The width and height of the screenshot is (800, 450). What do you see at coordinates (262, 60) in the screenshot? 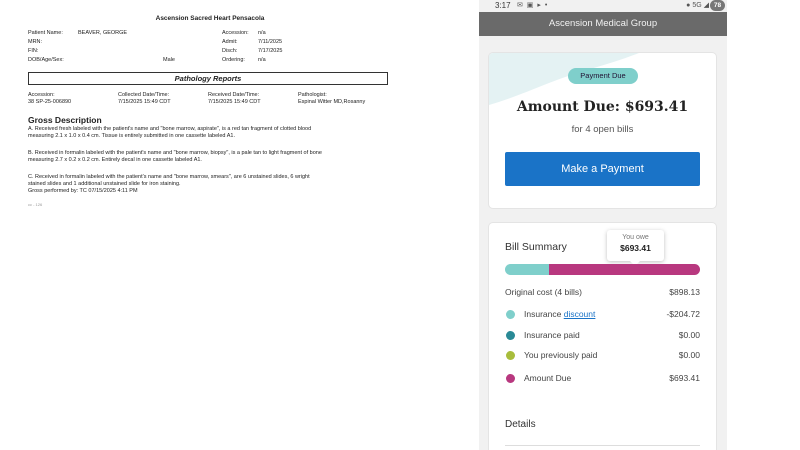
I see `ordering-value: n/a` at bounding box center [262, 60].